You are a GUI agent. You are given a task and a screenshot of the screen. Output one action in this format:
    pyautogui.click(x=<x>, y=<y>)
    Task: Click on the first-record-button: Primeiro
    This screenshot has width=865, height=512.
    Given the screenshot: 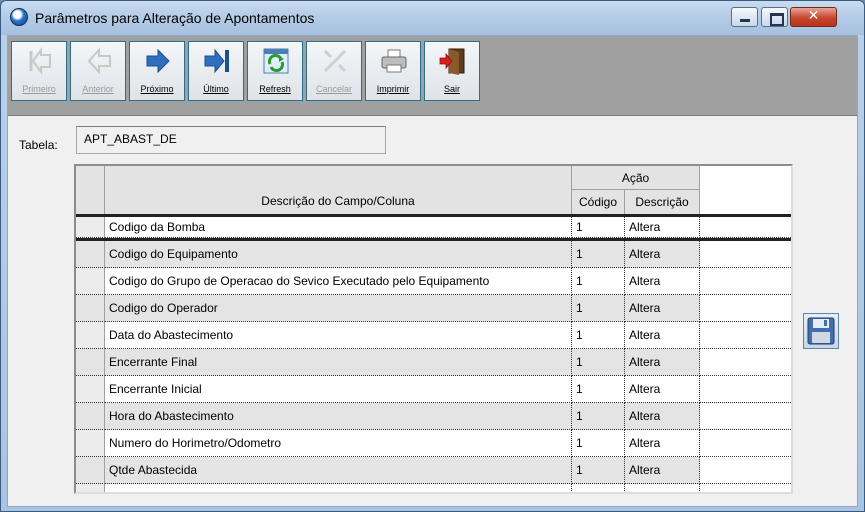 What is the action you would take?
    pyautogui.click(x=39, y=71)
    